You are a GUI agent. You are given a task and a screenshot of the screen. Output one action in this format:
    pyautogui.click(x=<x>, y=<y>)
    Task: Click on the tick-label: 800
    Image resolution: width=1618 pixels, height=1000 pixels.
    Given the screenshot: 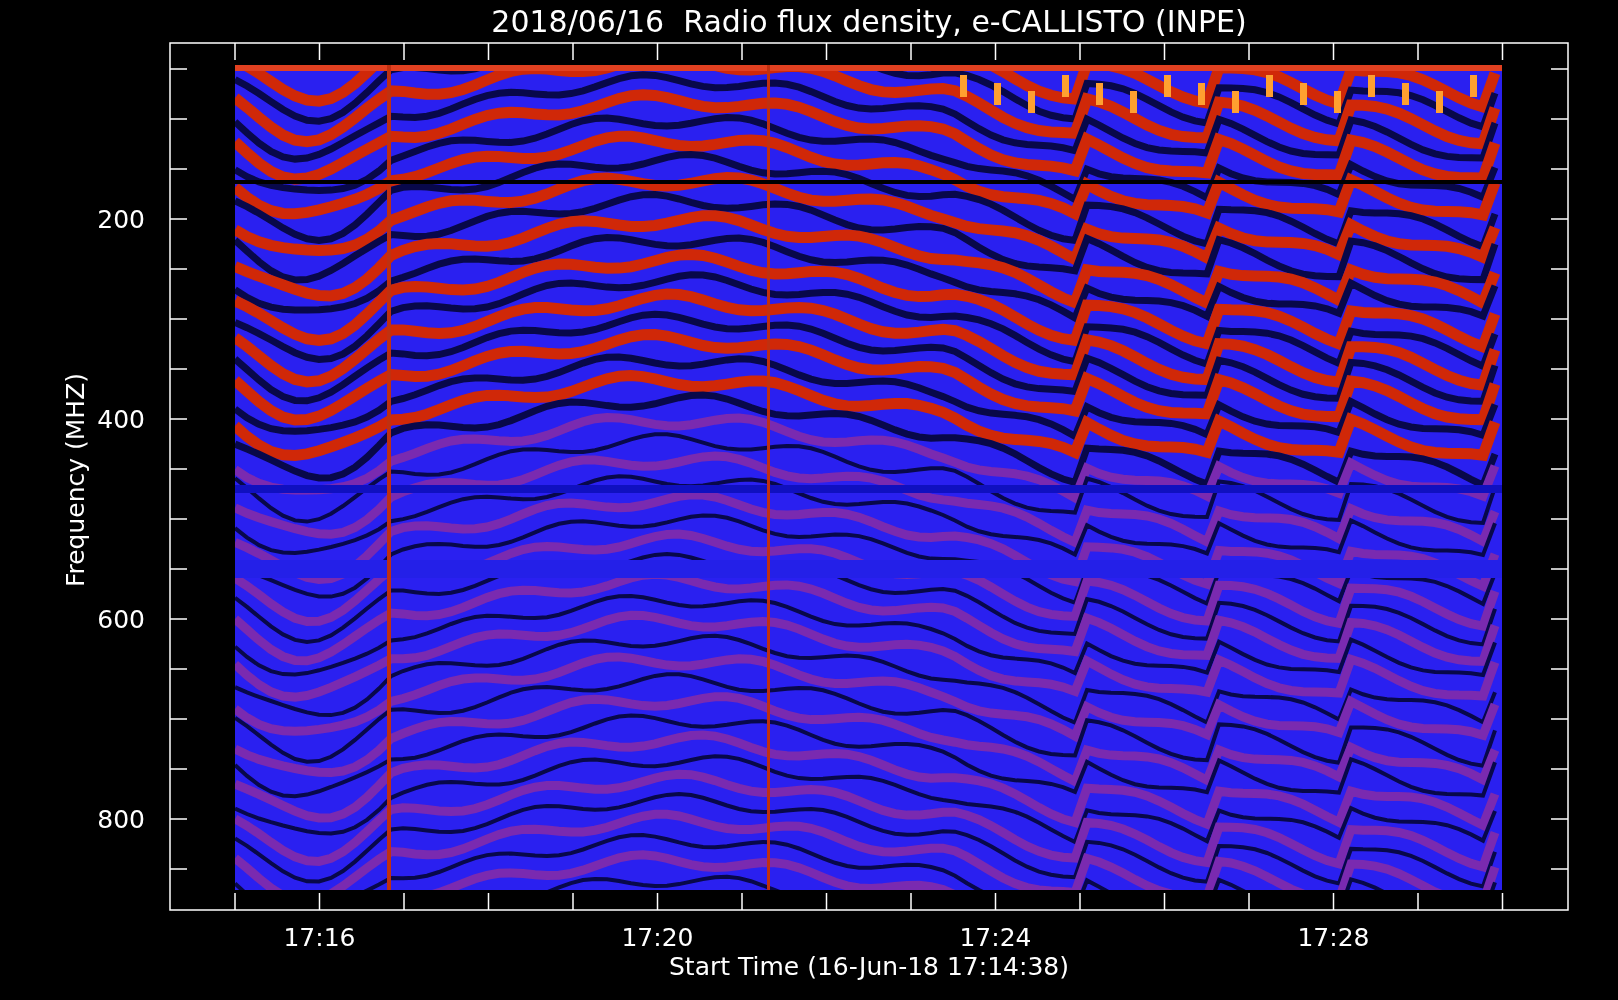 What is the action you would take?
    pyautogui.click(x=121, y=819)
    